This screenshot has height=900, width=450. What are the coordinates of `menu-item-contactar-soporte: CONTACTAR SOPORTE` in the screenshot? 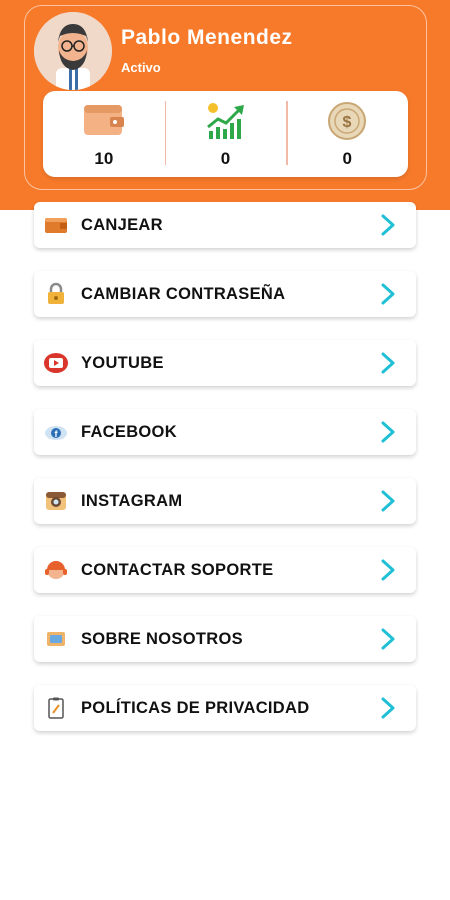 It's located at (225, 570).